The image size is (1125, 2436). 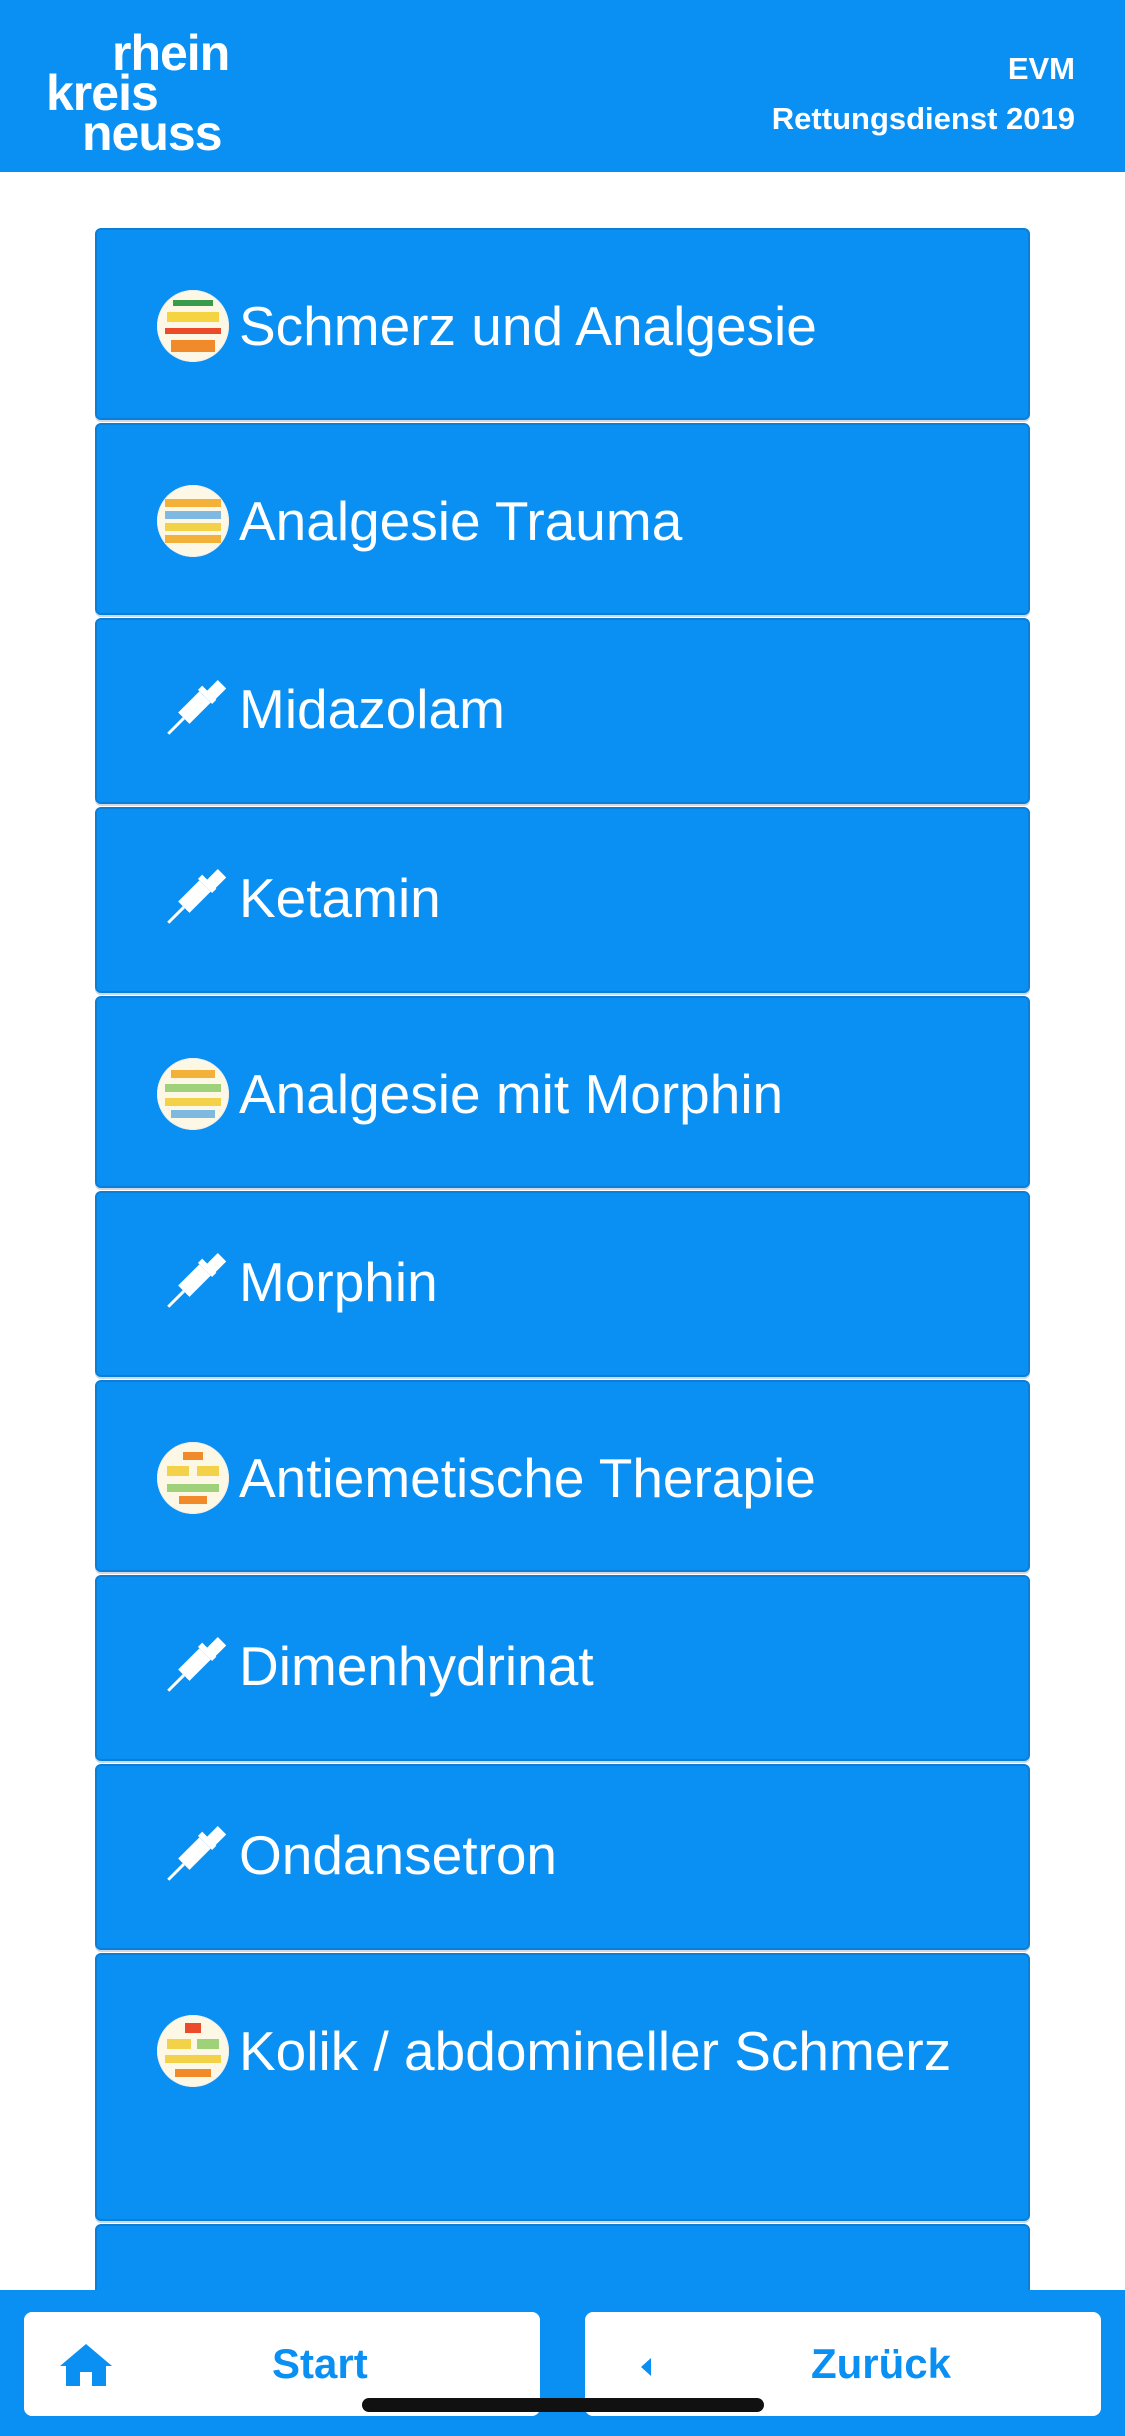 What do you see at coordinates (562, 2257) in the screenshot?
I see `list-item-partial` at bounding box center [562, 2257].